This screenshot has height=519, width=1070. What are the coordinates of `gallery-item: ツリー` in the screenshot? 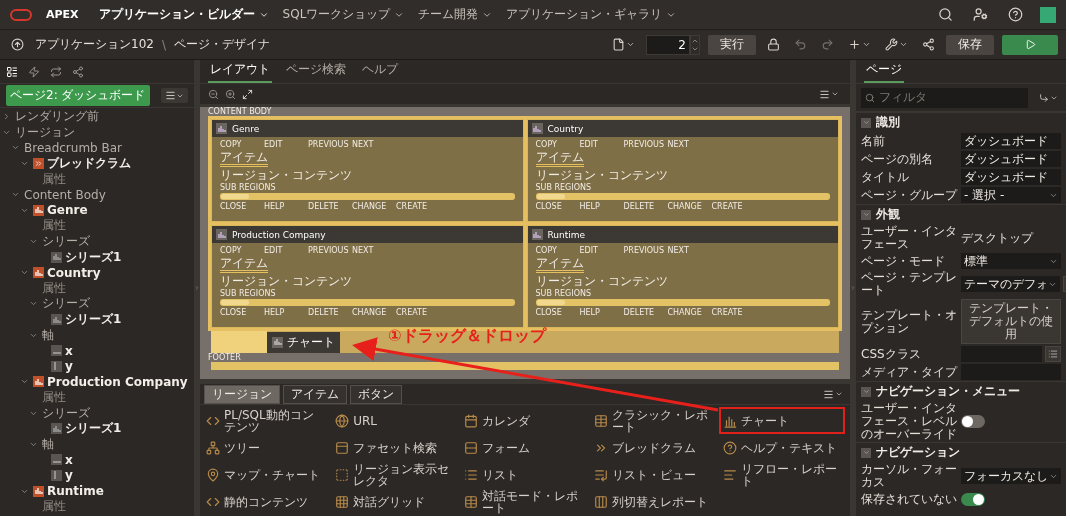 It's located at (265, 447).